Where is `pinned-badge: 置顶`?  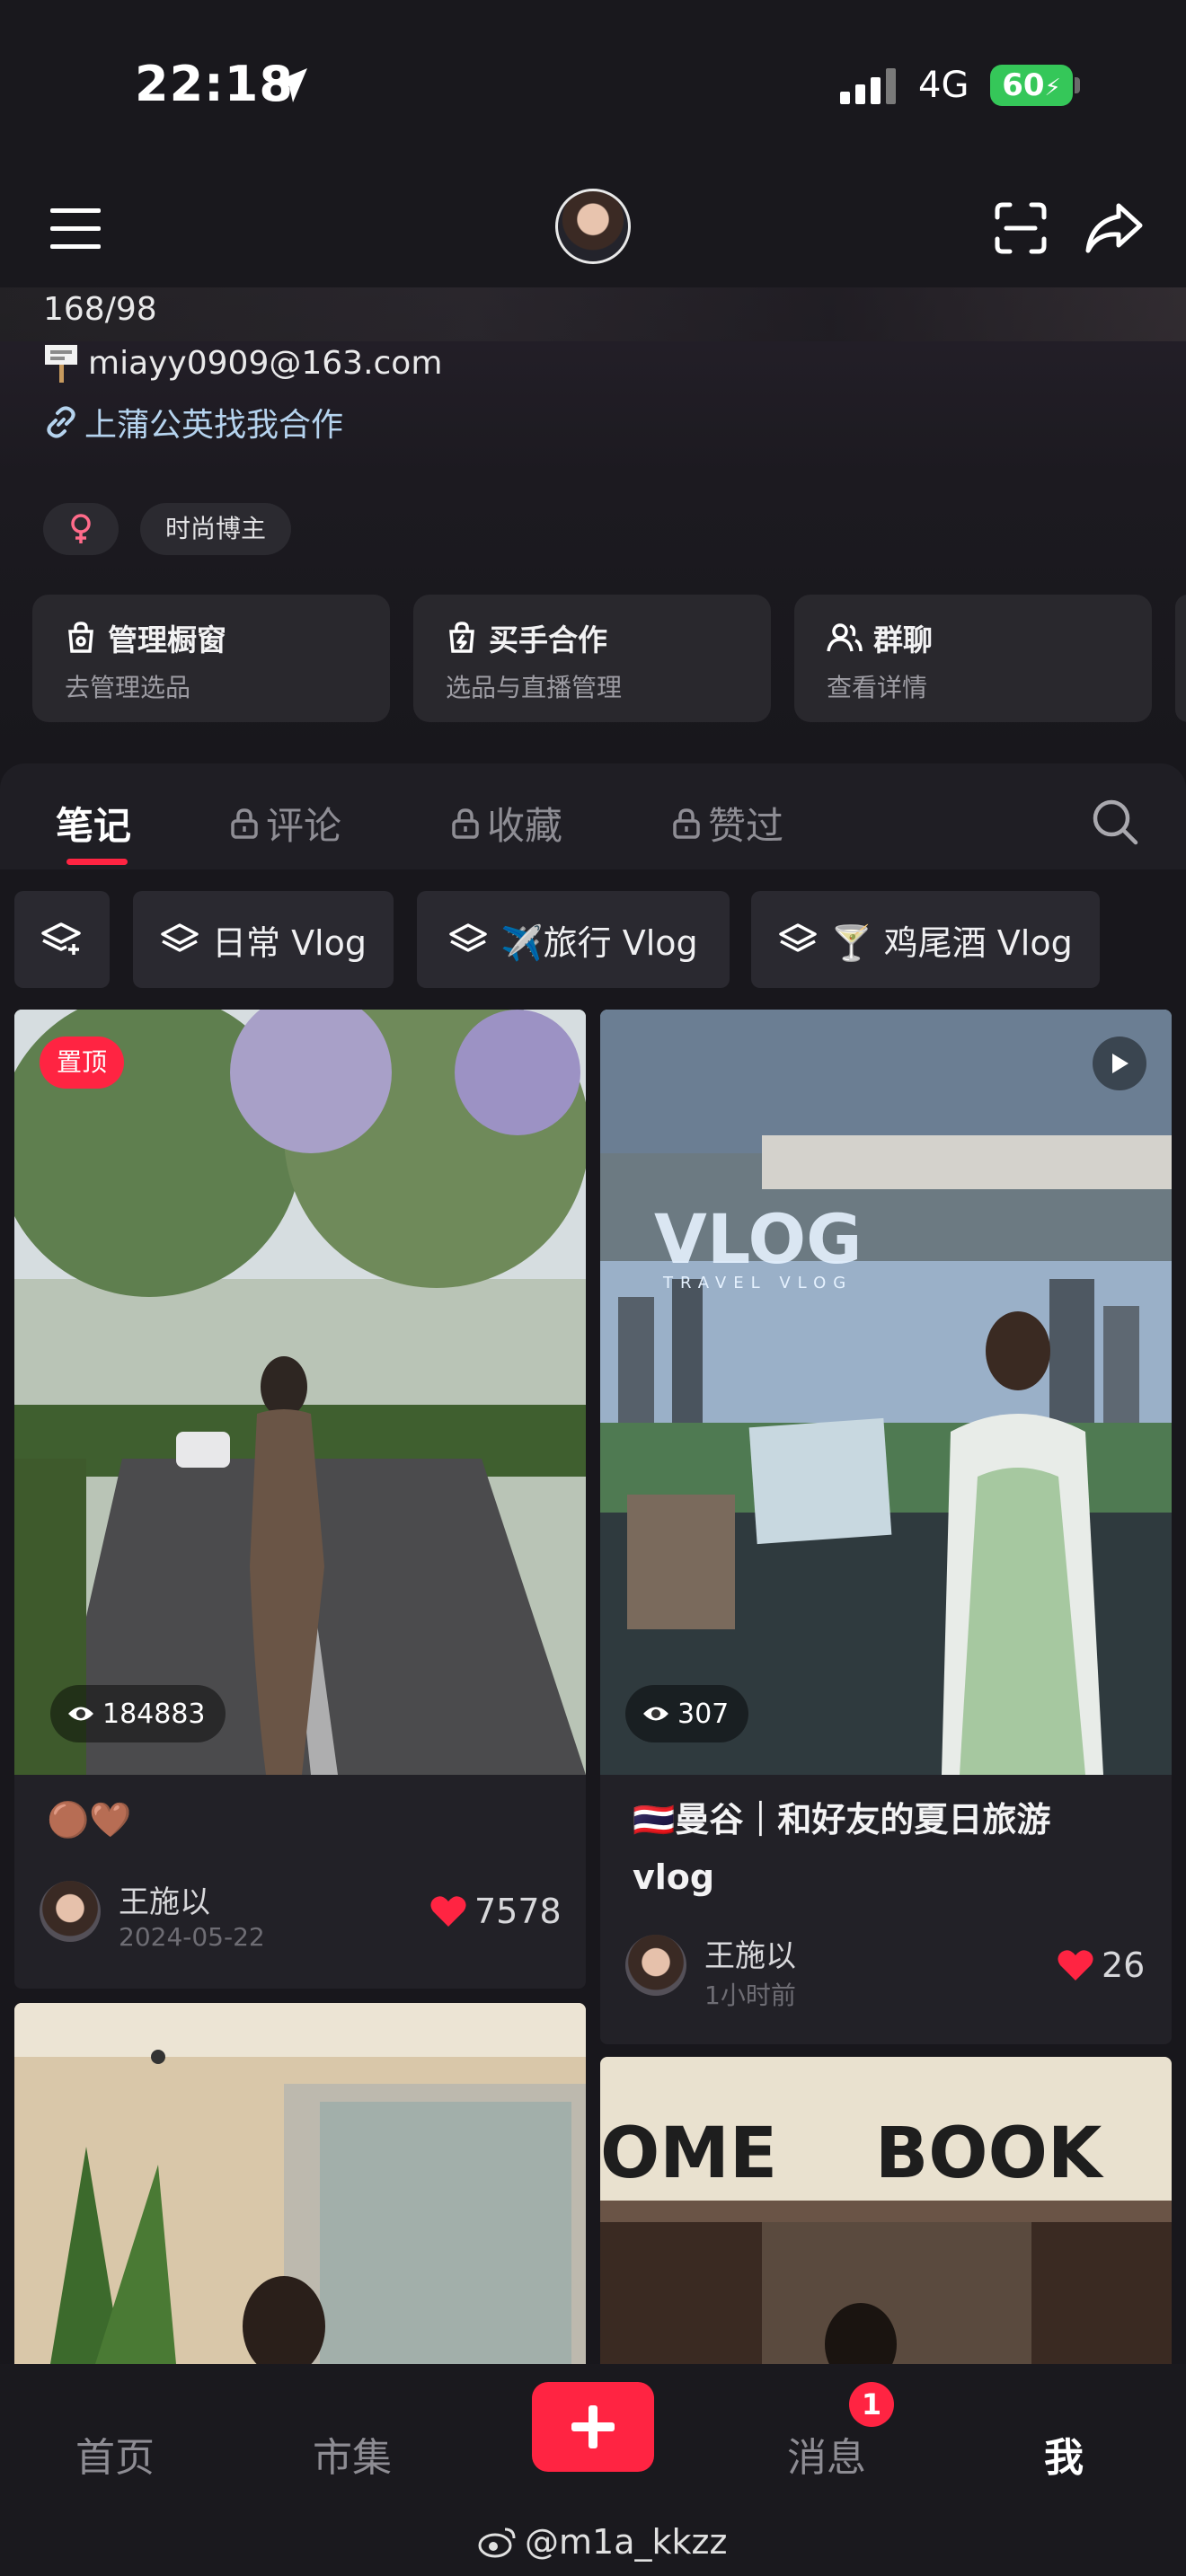 pinned-badge: 置顶 is located at coordinates (82, 1063).